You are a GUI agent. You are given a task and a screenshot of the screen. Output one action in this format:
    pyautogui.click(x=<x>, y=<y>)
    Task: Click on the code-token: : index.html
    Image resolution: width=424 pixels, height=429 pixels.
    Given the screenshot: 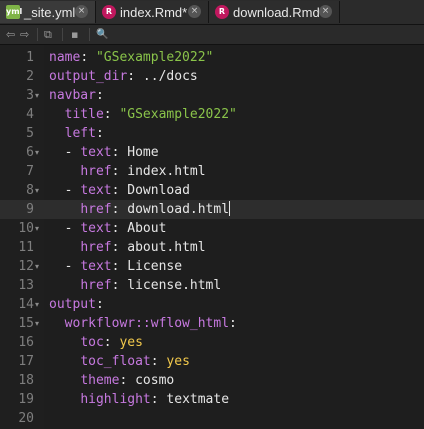 What is the action you would take?
    pyautogui.click(x=158, y=171)
    